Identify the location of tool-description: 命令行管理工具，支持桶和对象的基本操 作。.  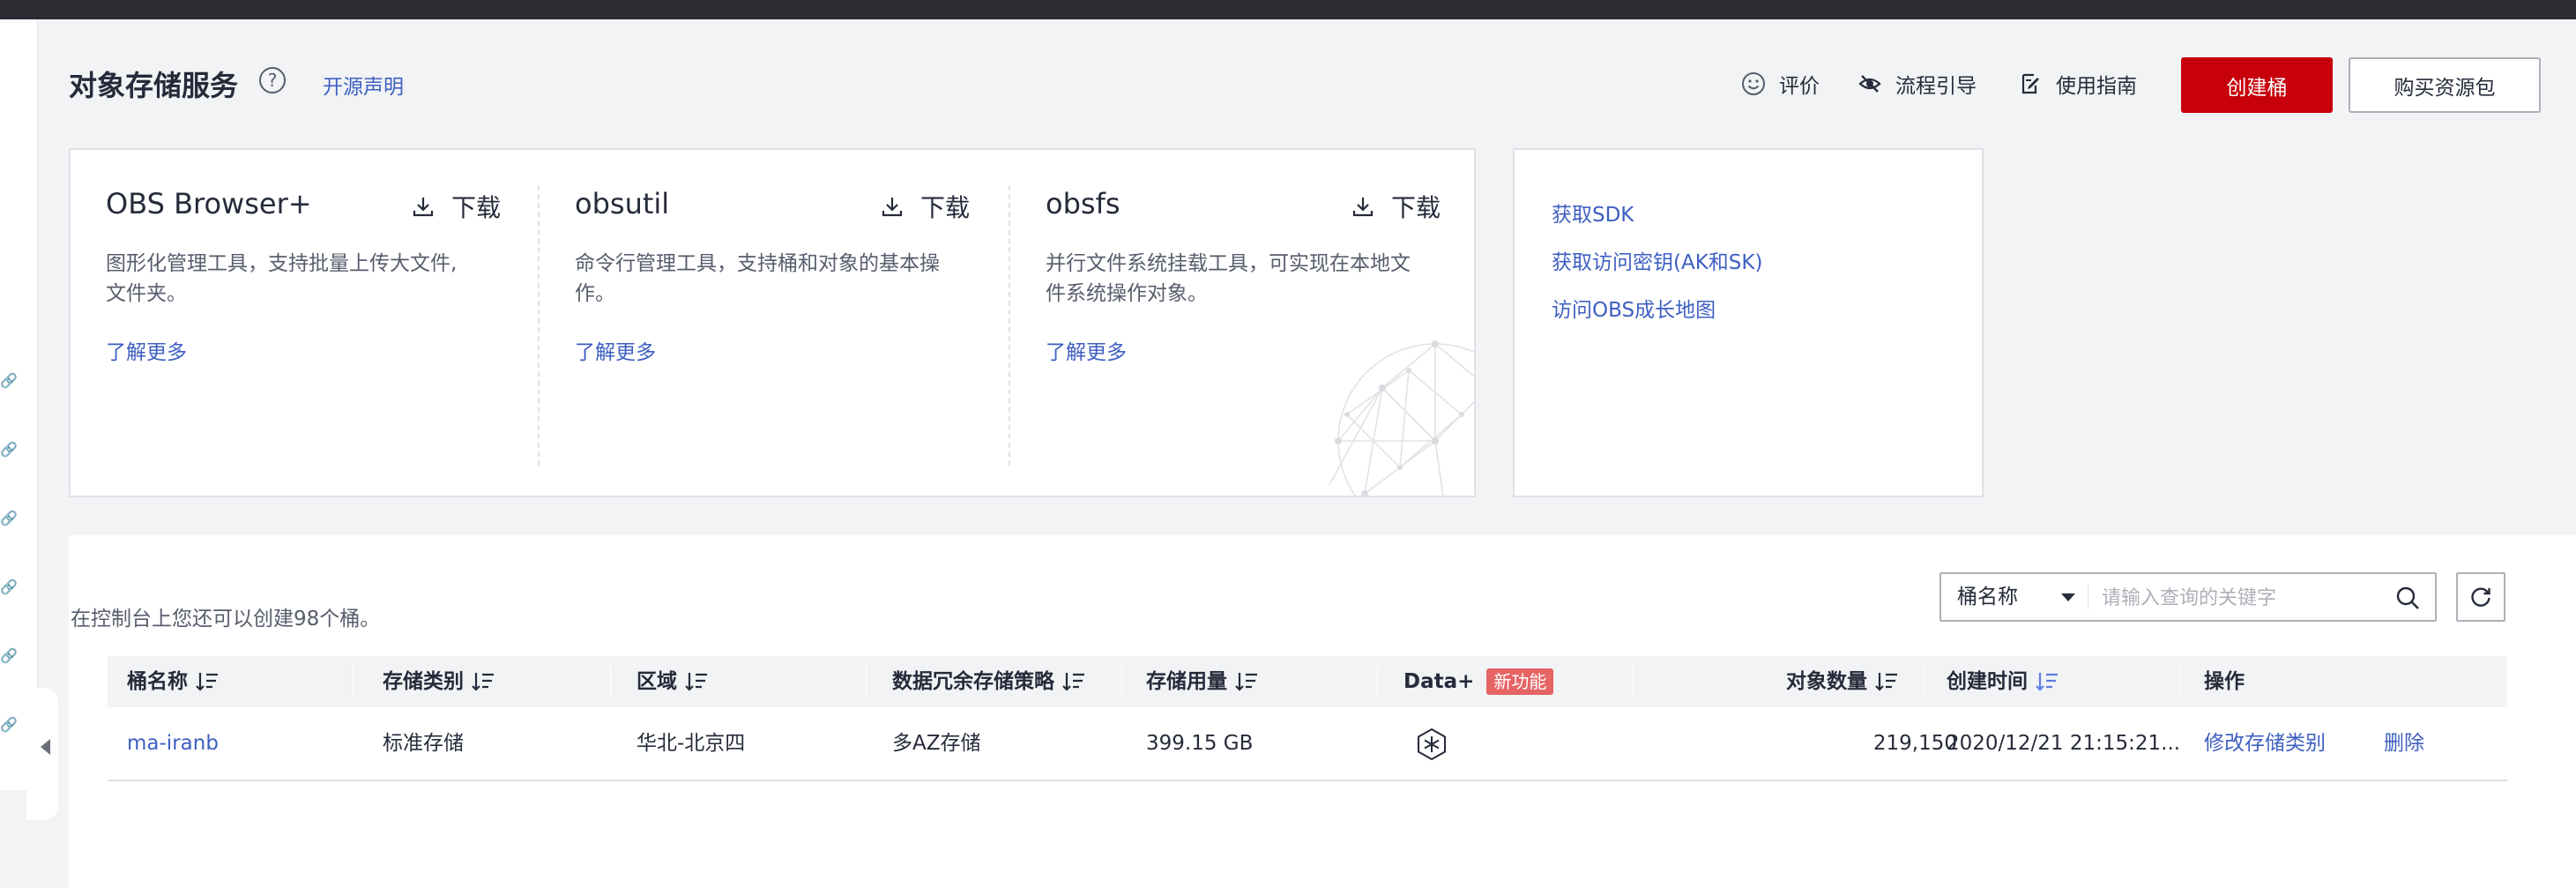
(757, 278).